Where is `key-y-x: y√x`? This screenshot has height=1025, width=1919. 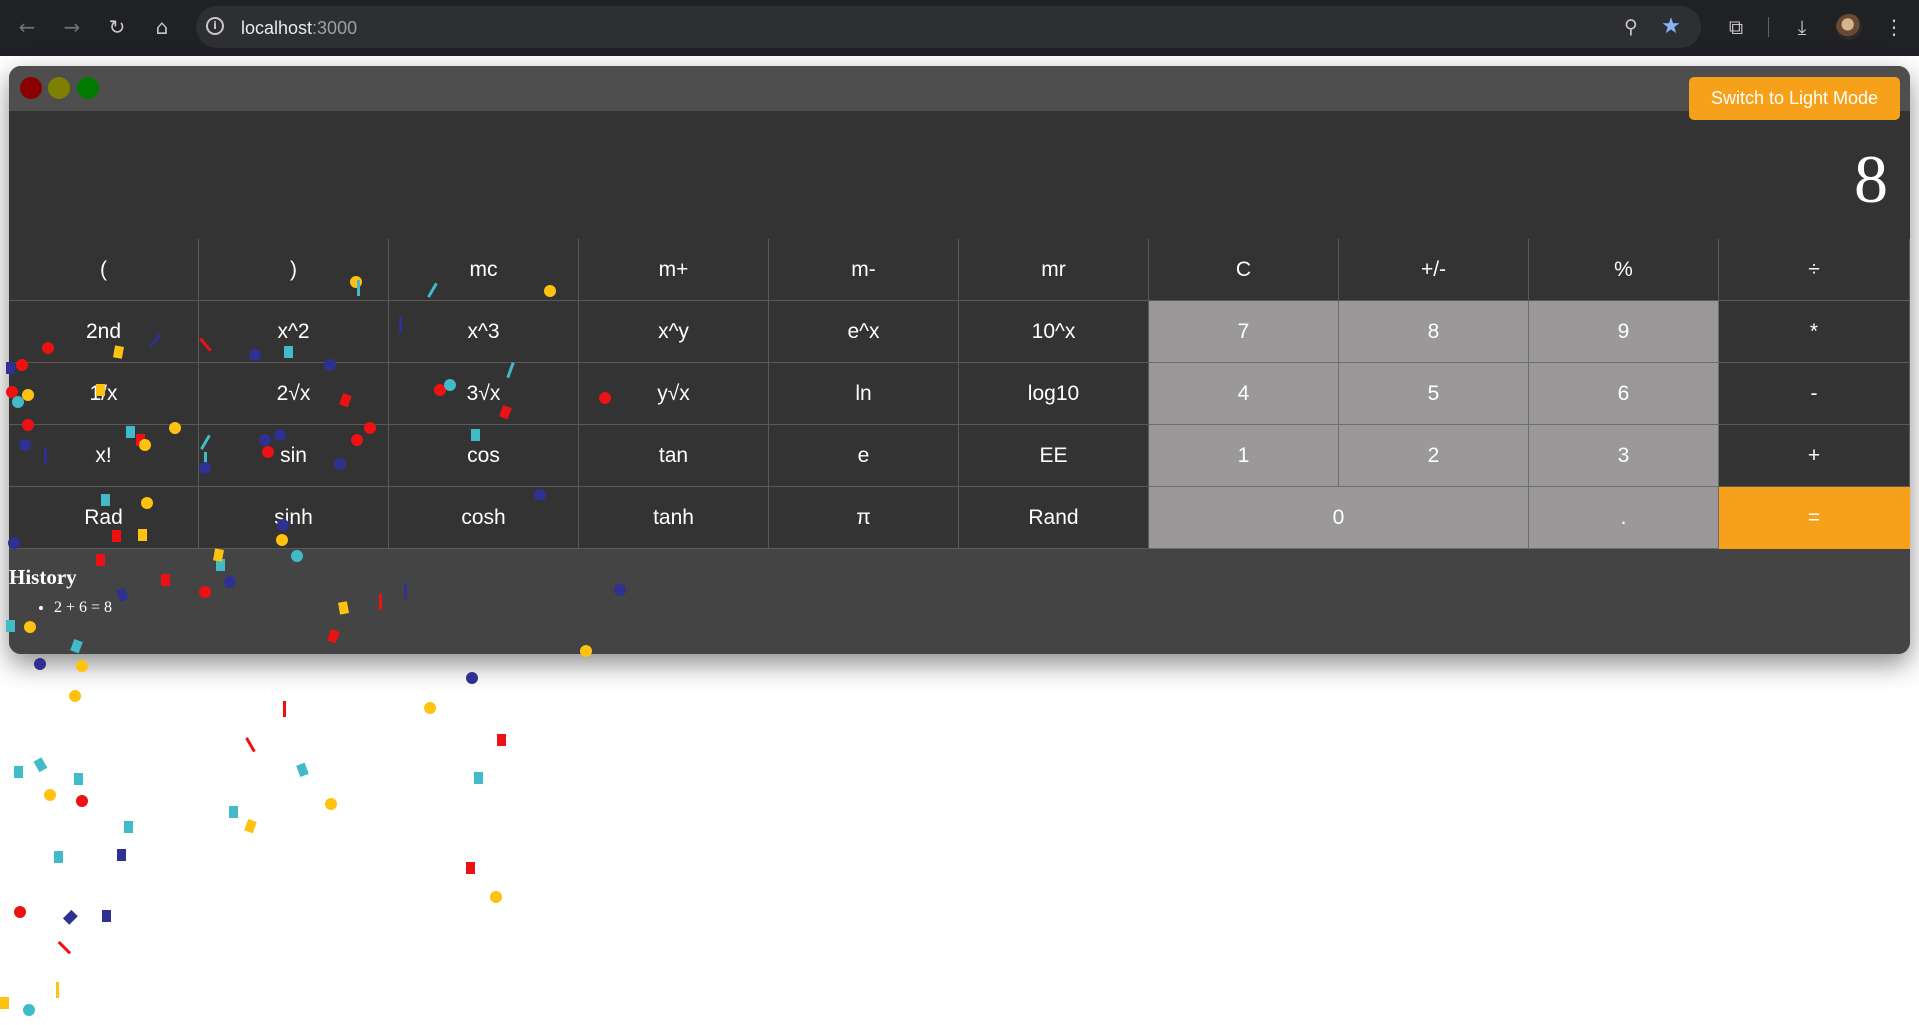 key-y-x: y√x is located at coordinates (674, 394).